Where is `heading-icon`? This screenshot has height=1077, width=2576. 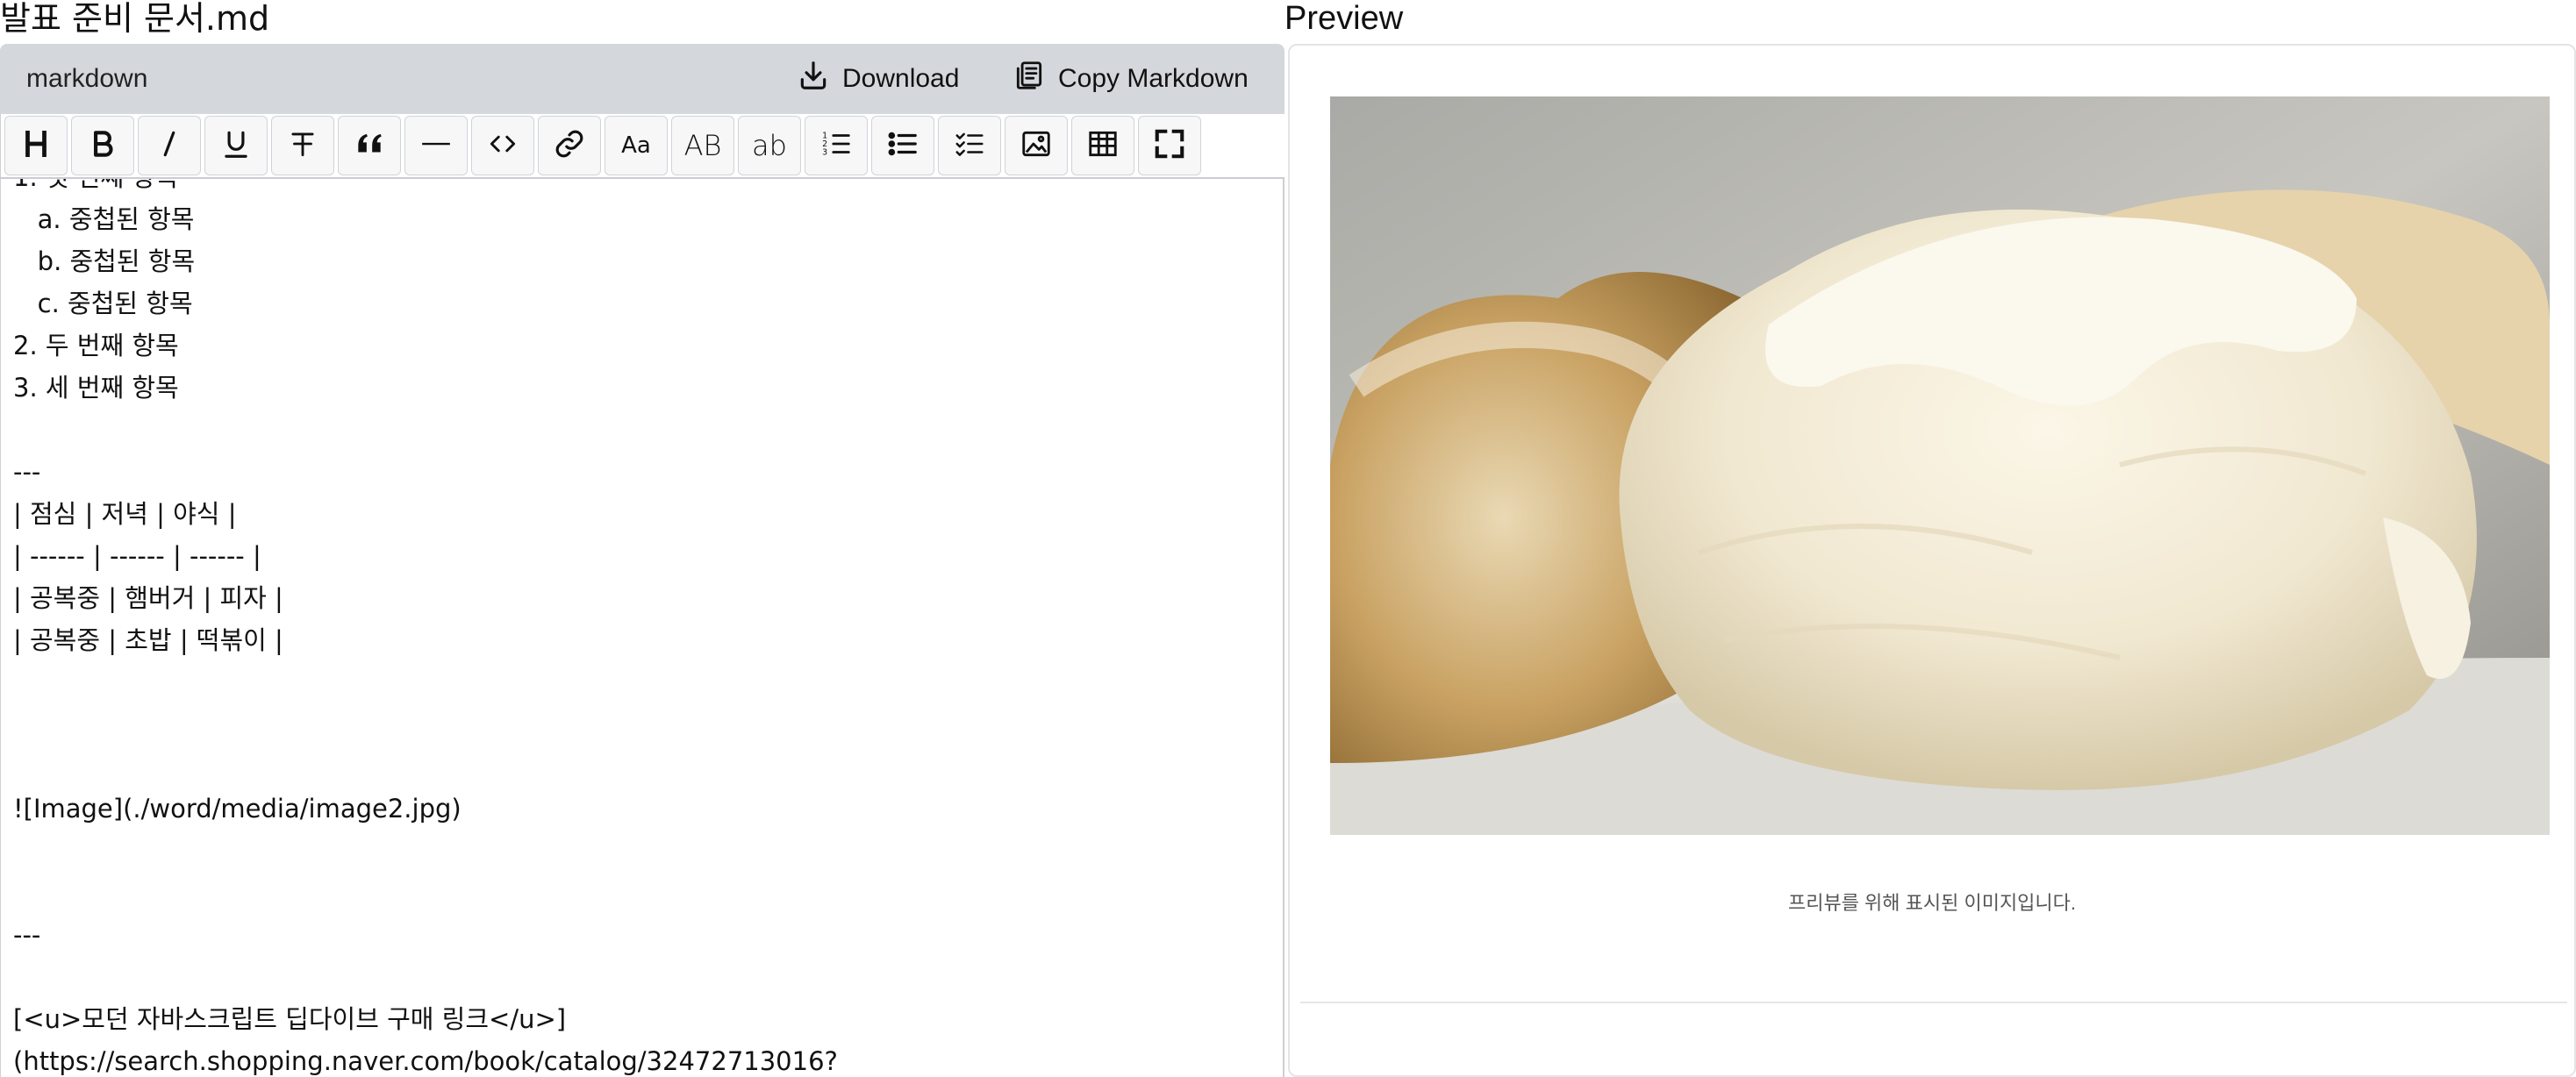
heading-icon is located at coordinates (36, 146).